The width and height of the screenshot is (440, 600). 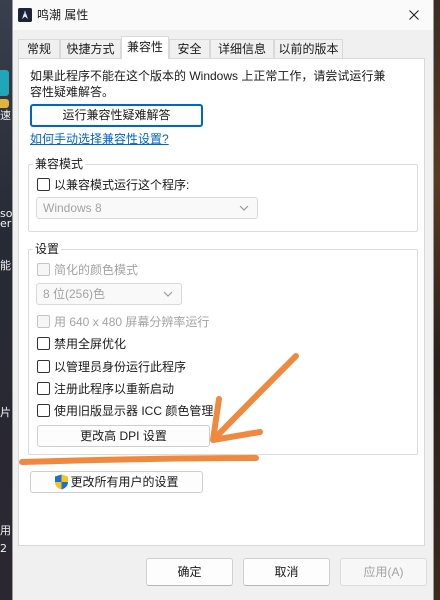 What do you see at coordinates (114, 388) in the screenshot?
I see `checkbox-label: 注册此程序以重新启动` at bounding box center [114, 388].